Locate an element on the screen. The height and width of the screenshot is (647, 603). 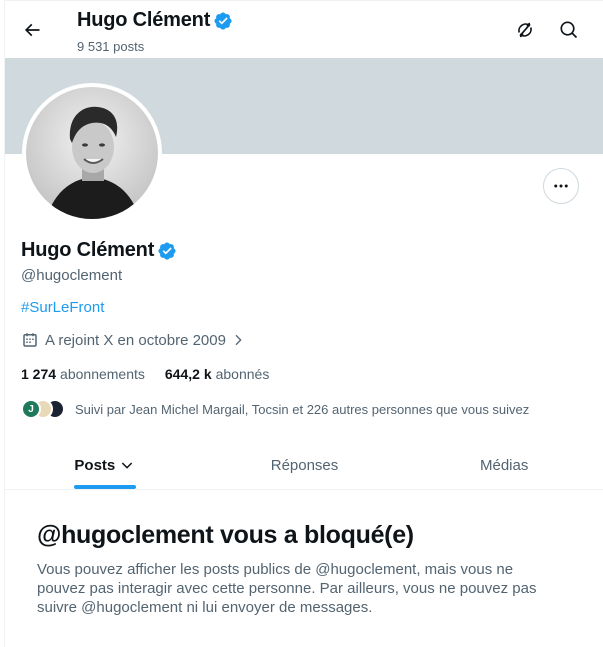
followers-label: abonnés is located at coordinates (242, 374).